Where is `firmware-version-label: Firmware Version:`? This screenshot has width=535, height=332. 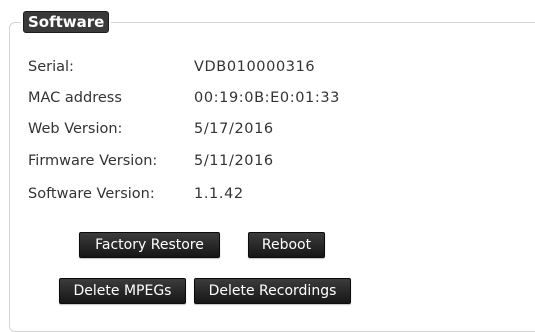
firmware-version-label: Firmware Version: is located at coordinates (93, 161).